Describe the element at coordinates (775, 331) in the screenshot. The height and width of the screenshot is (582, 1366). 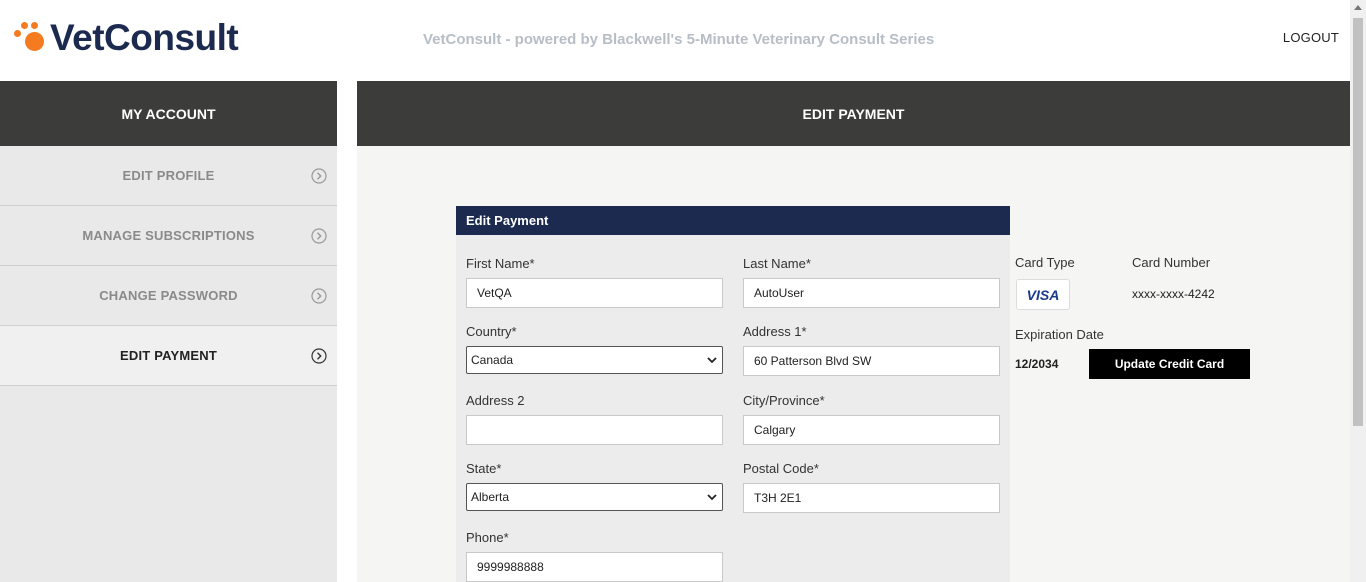
I see `address1-label: Address 1*` at that location.